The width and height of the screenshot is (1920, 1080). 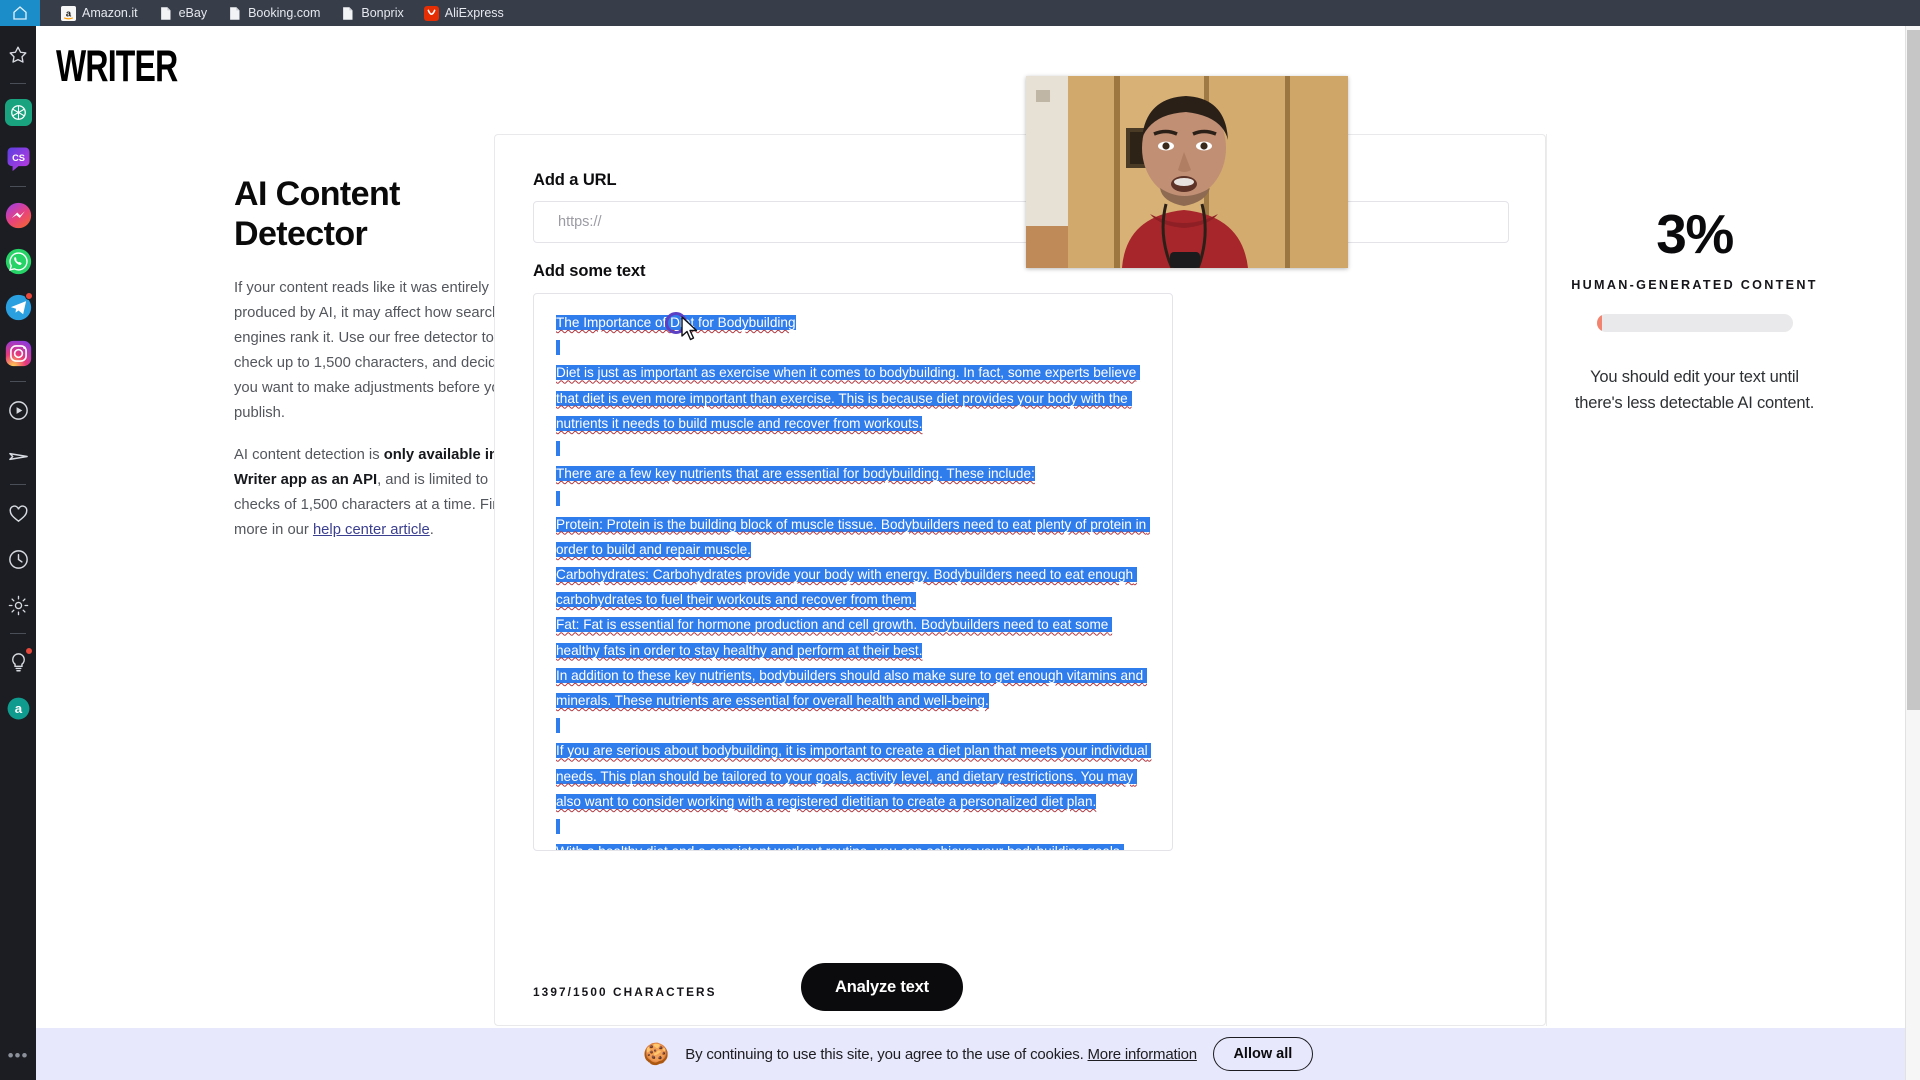 I want to click on sidebar-item-whatsapp, so click(x=18, y=261).